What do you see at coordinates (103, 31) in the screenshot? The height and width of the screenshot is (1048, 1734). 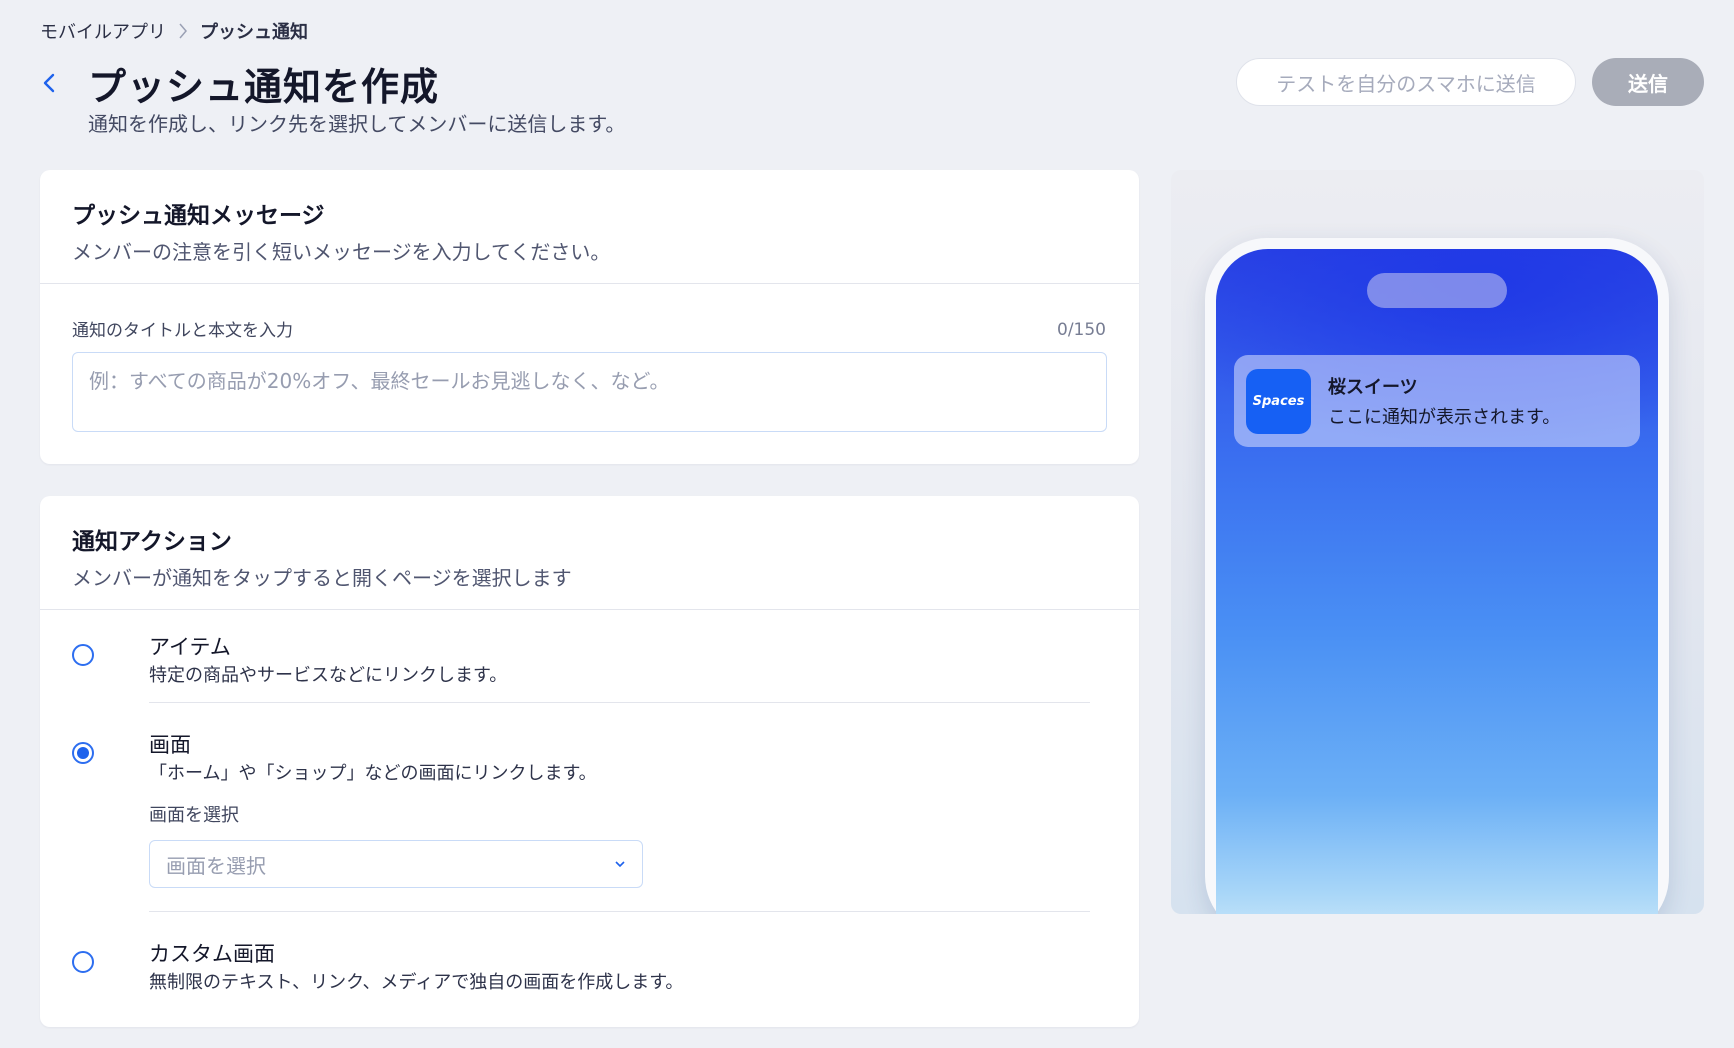 I see `breadcrumb-item-mobile-app: モバイルアプリ` at bounding box center [103, 31].